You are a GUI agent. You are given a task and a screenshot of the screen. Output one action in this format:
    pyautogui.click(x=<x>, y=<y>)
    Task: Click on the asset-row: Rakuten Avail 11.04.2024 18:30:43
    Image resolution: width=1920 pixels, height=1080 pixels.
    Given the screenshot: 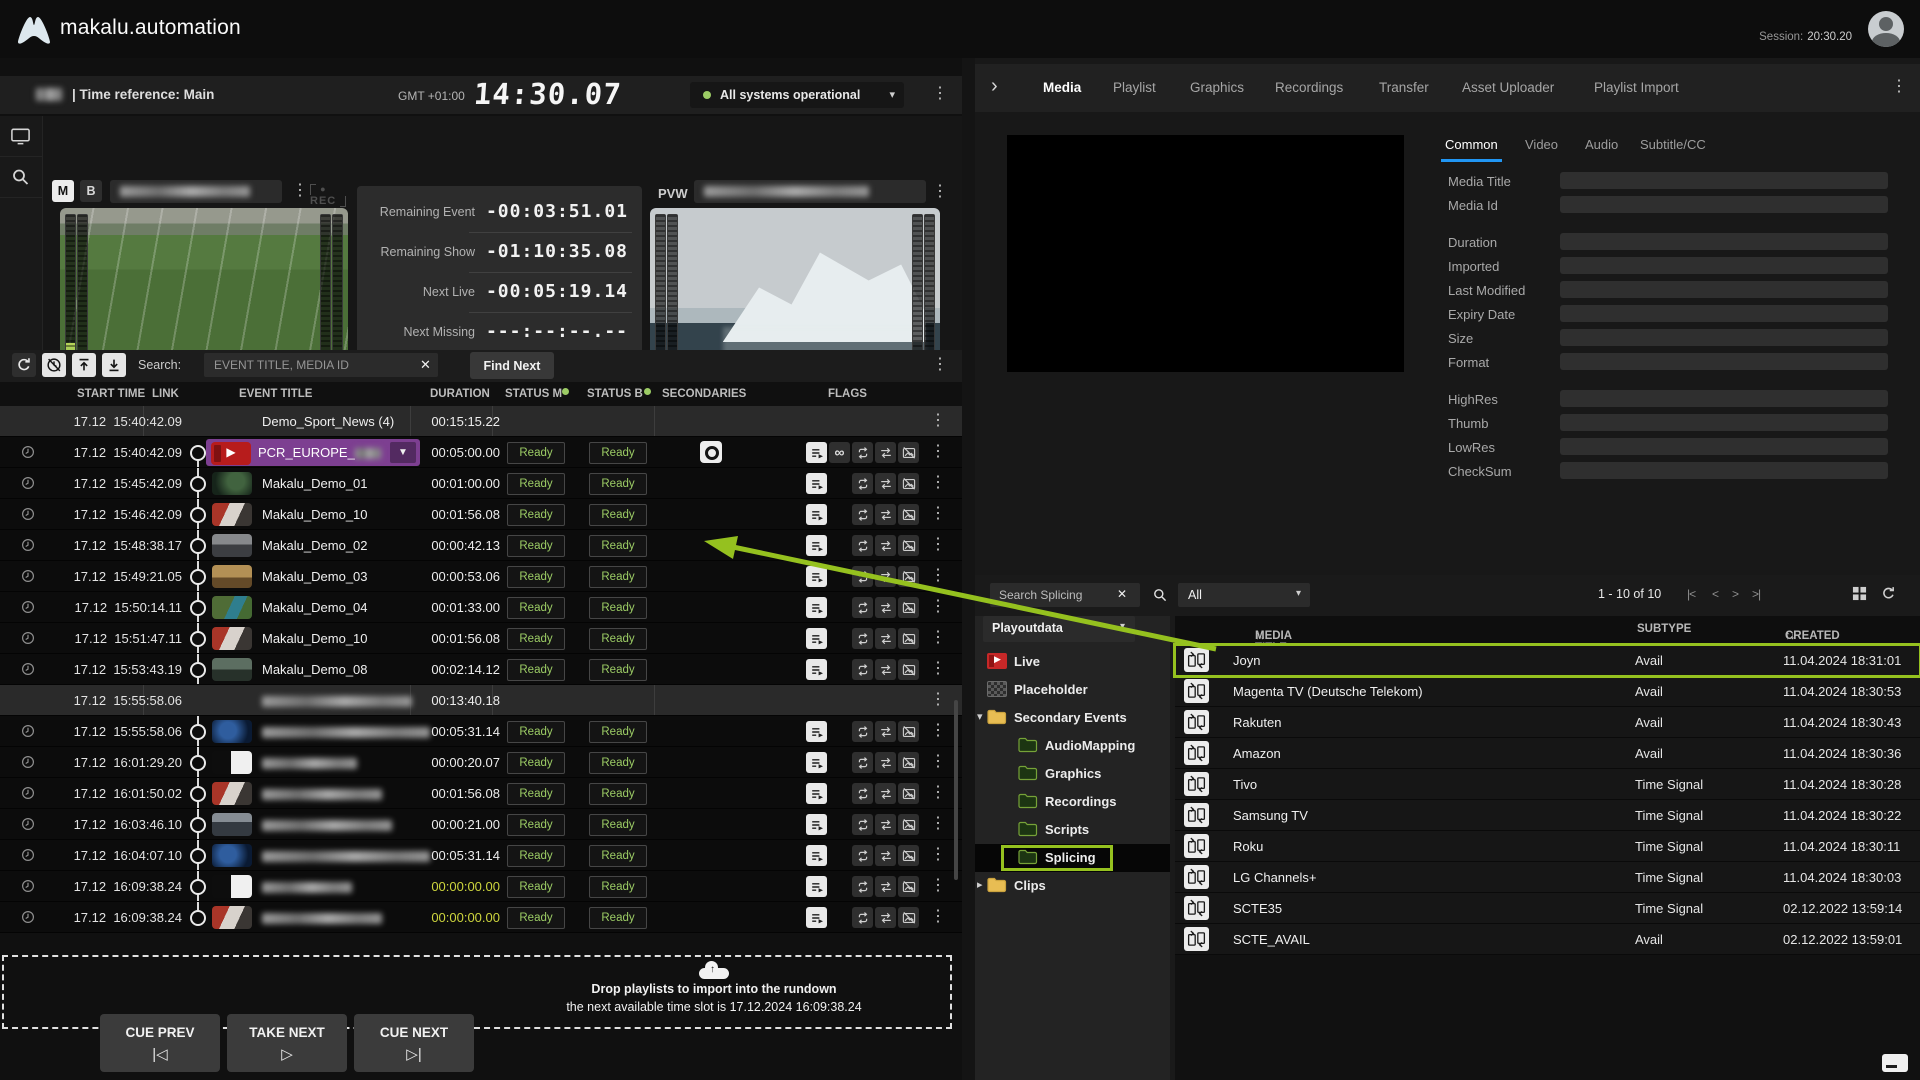 What is the action you would take?
    pyautogui.click(x=1547, y=722)
    